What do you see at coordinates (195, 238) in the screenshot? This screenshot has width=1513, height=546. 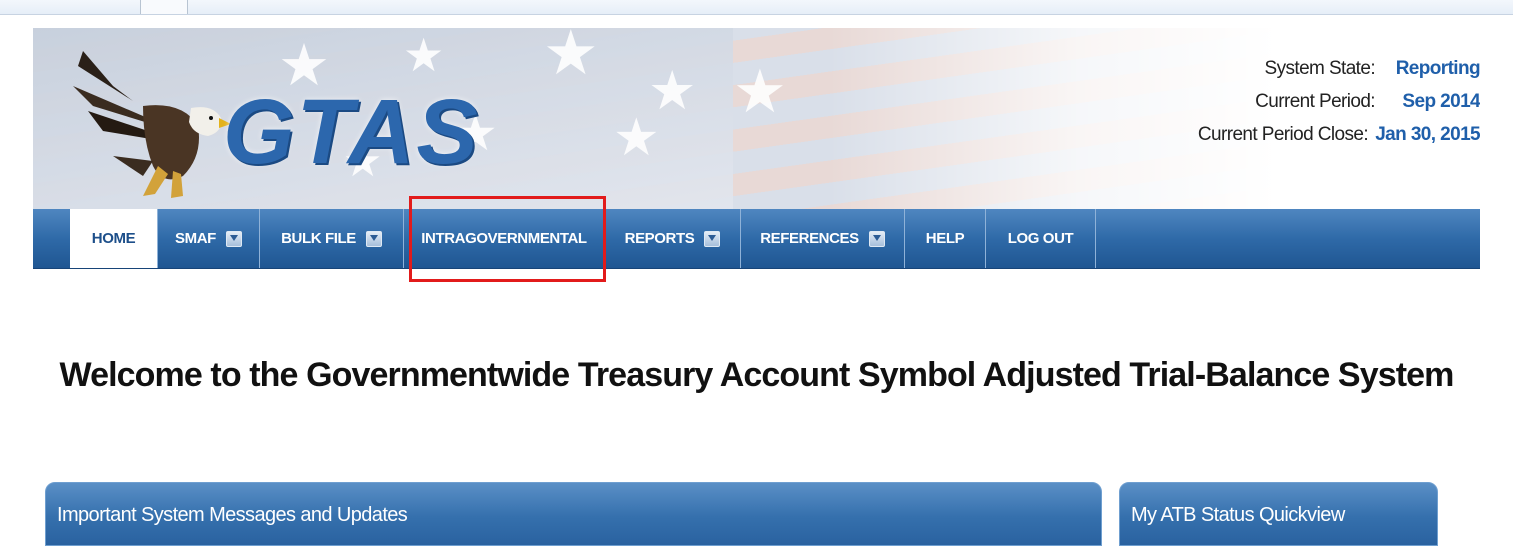 I see `nav-smaf-label: SMAF` at bounding box center [195, 238].